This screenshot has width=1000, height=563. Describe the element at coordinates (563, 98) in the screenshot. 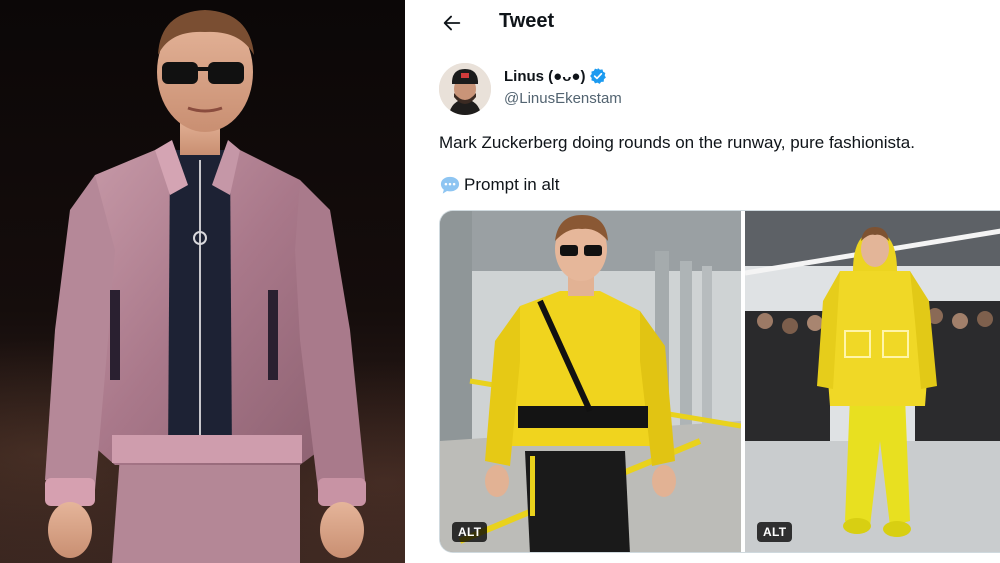

I see `author-handle: @LinusEkenstam` at that location.